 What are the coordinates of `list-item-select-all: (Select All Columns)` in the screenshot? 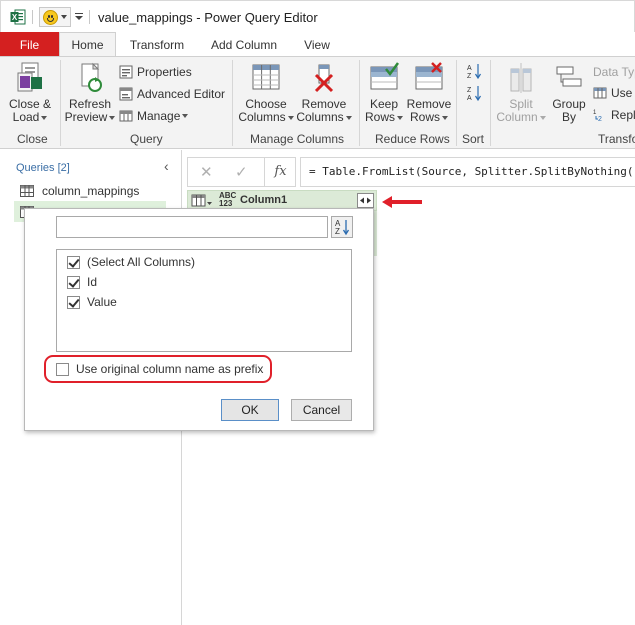 It's located at (131, 262).